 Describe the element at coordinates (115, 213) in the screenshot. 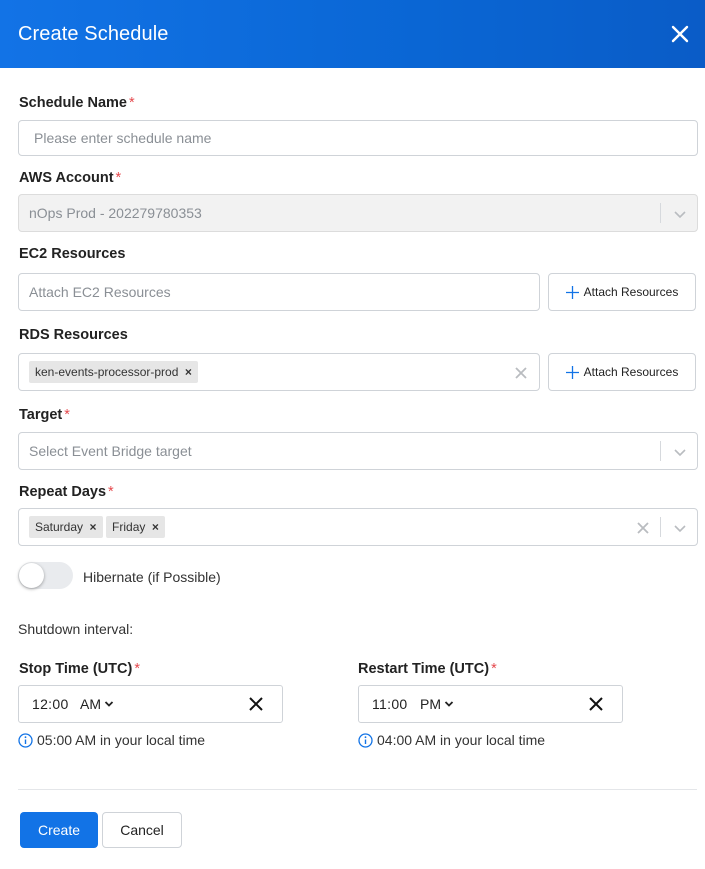

I see `aws-account-value: nOps Prod - 202279780353` at that location.